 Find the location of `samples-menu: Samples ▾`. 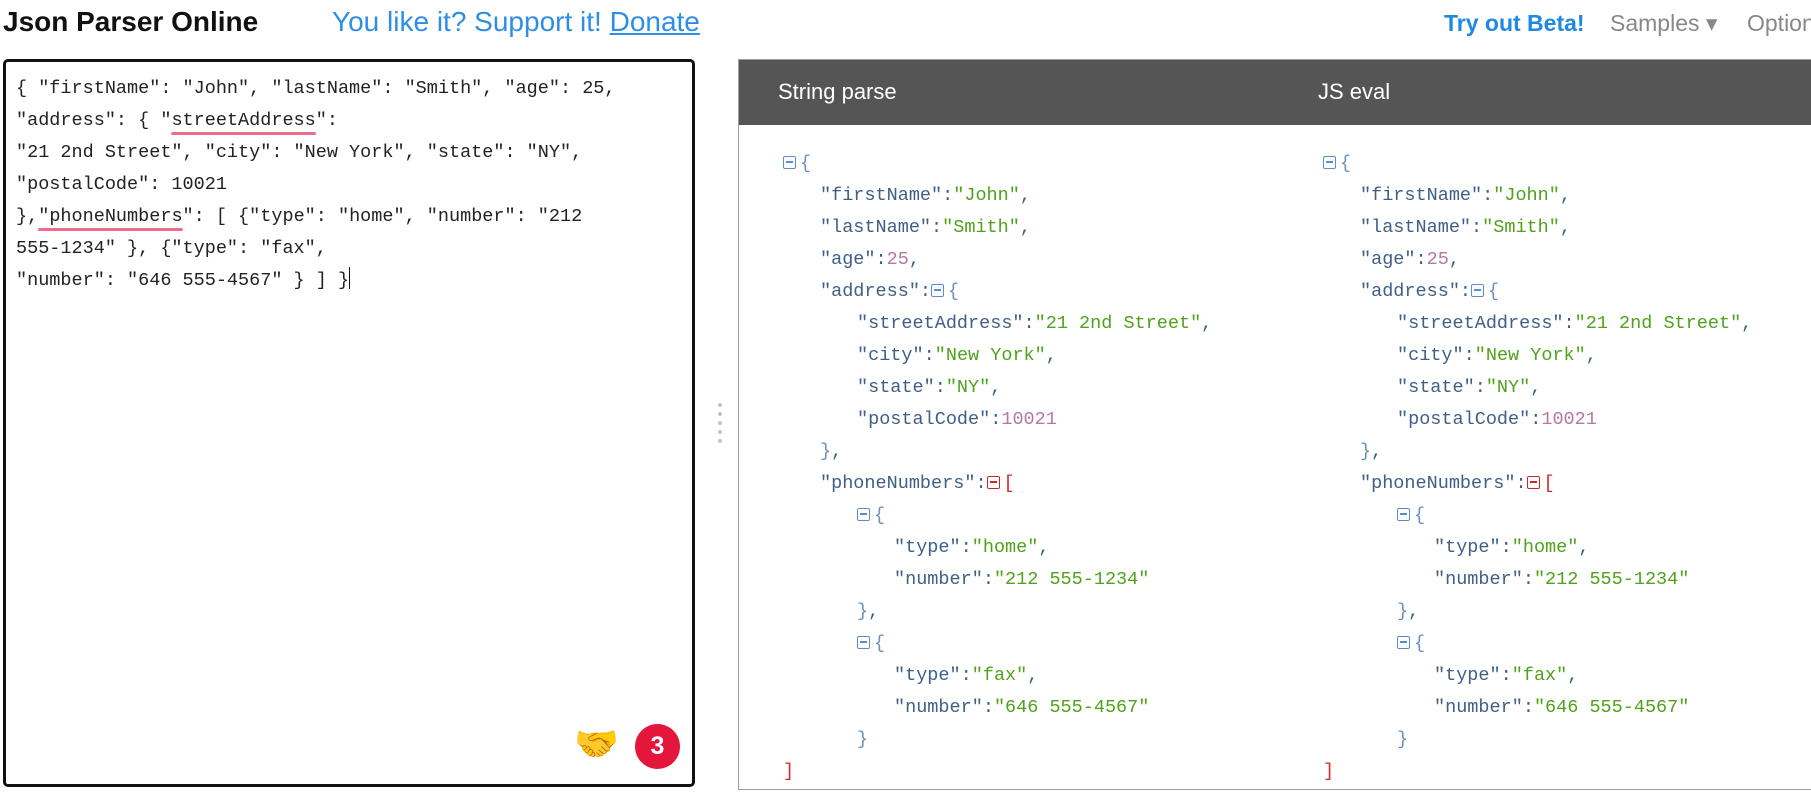

samples-menu: Samples ▾ is located at coordinates (1663, 23).